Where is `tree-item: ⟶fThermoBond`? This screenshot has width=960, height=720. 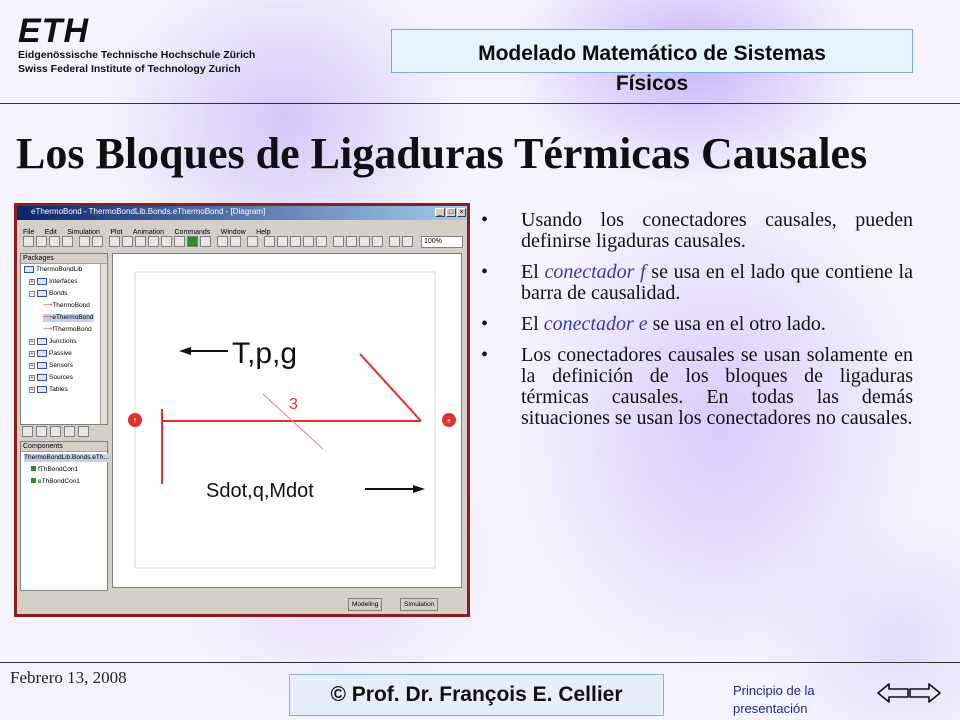
tree-item: ⟶fThermoBond is located at coordinates (67, 330).